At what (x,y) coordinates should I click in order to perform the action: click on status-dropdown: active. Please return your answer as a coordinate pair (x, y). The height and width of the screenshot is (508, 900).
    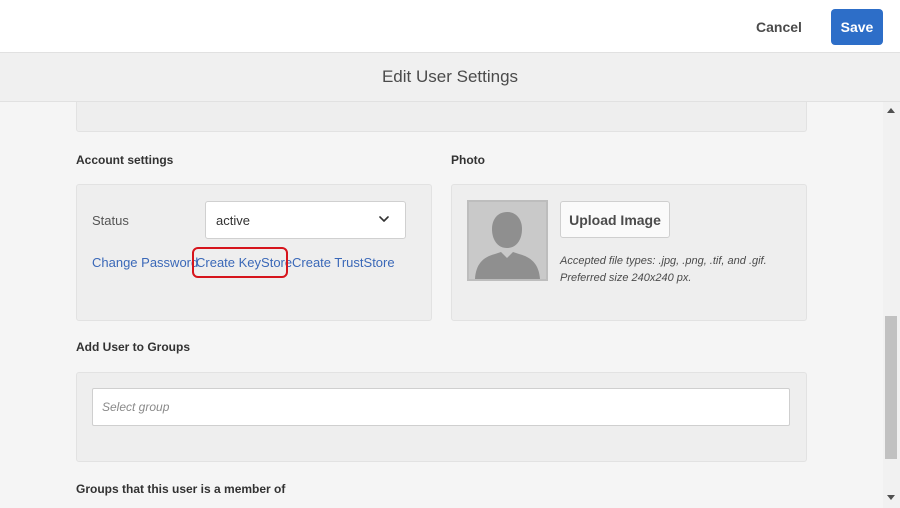
    Looking at the image, I should click on (305, 220).